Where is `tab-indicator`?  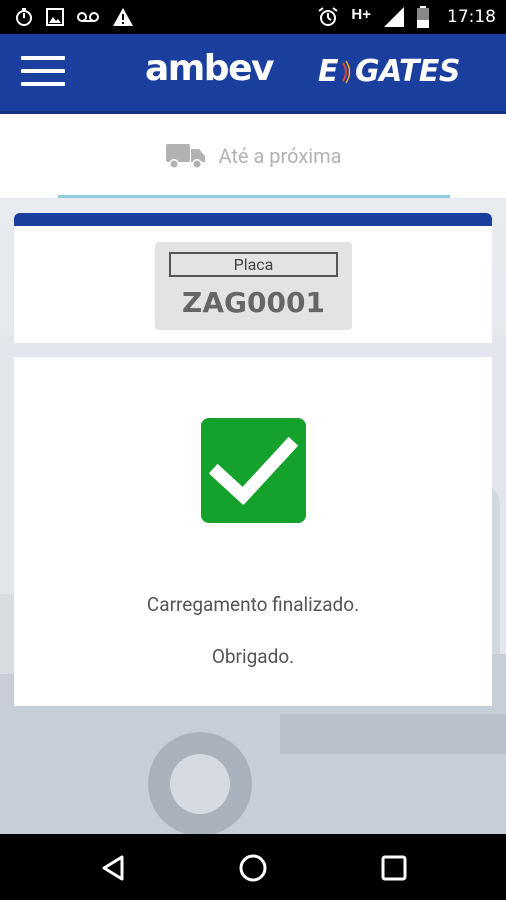 tab-indicator is located at coordinates (254, 196).